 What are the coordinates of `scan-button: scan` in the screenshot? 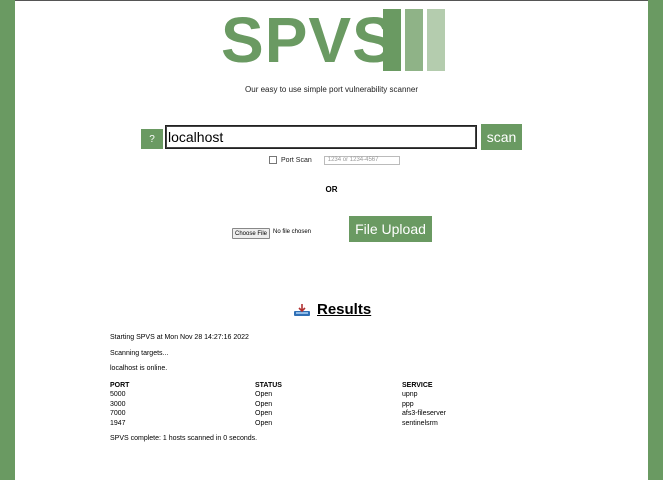 It's located at (501, 137).